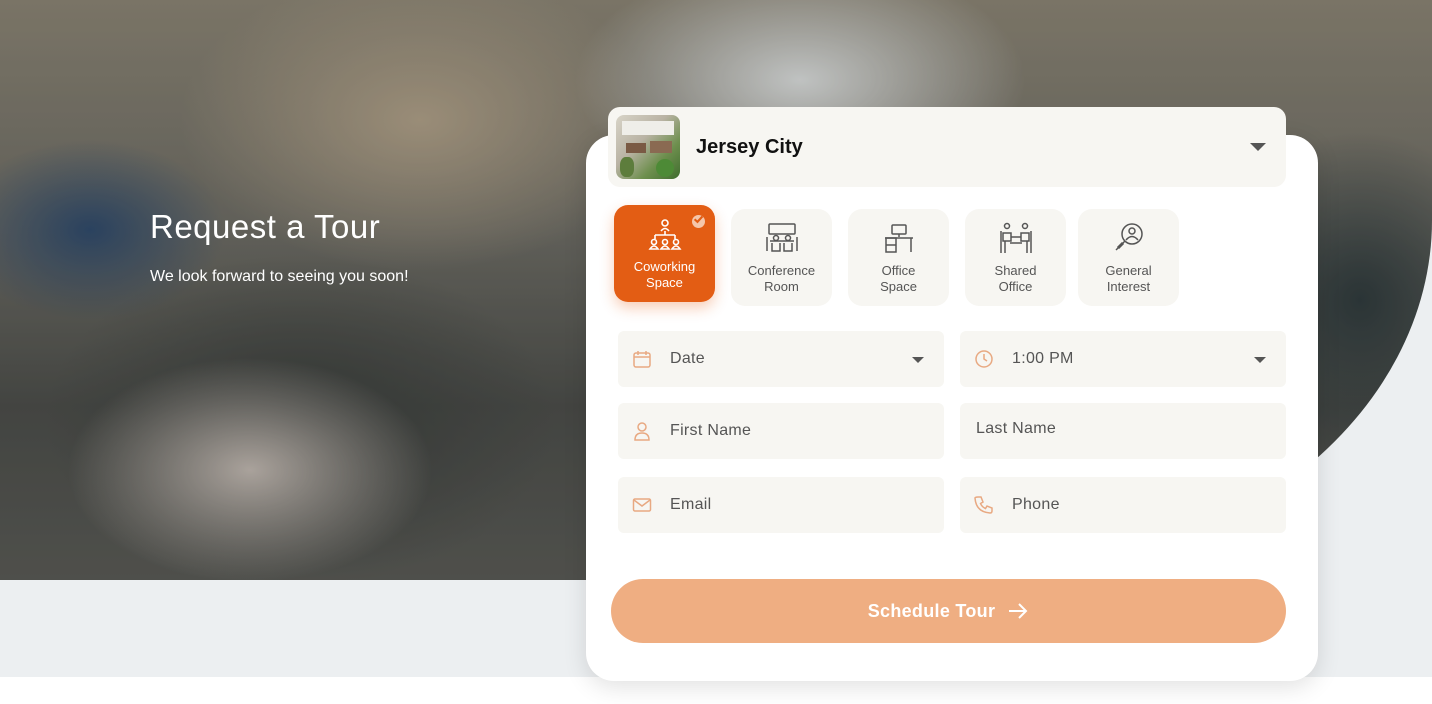 This screenshot has height=704, width=1432. Describe the element at coordinates (1128, 278) in the screenshot. I see `space-type-label: General Interest` at that location.